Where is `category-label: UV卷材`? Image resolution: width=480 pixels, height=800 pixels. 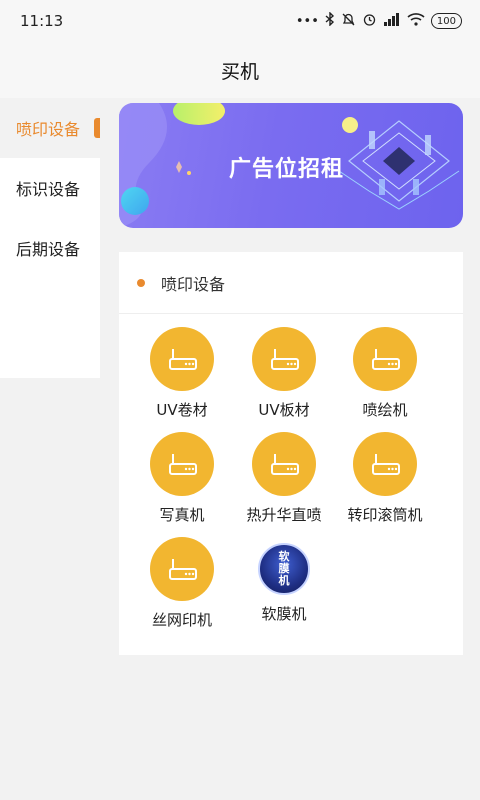 category-label: UV卷材 is located at coordinates (182, 410).